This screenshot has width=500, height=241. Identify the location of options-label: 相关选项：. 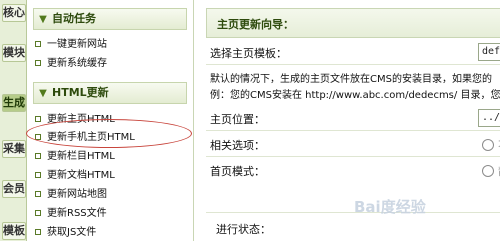
(237, 145).